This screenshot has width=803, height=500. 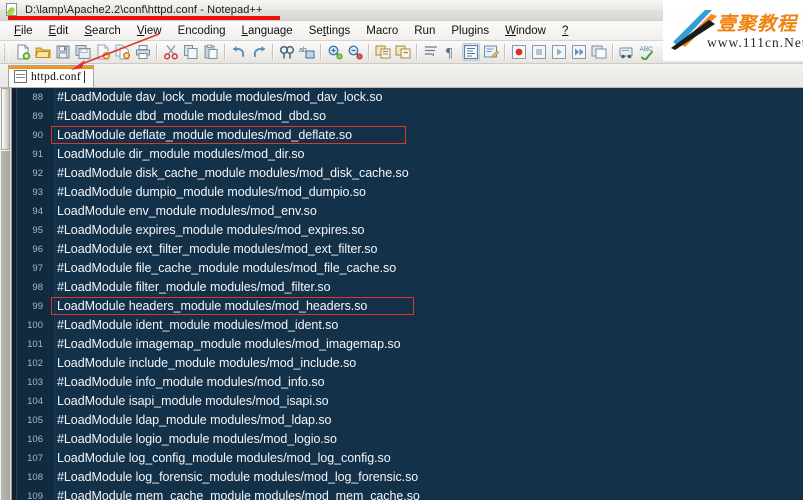 What do you see at coordinates (267, 31) in the screenshot?
I see `menu-item-language: Language` at bounding box center [267, 31].